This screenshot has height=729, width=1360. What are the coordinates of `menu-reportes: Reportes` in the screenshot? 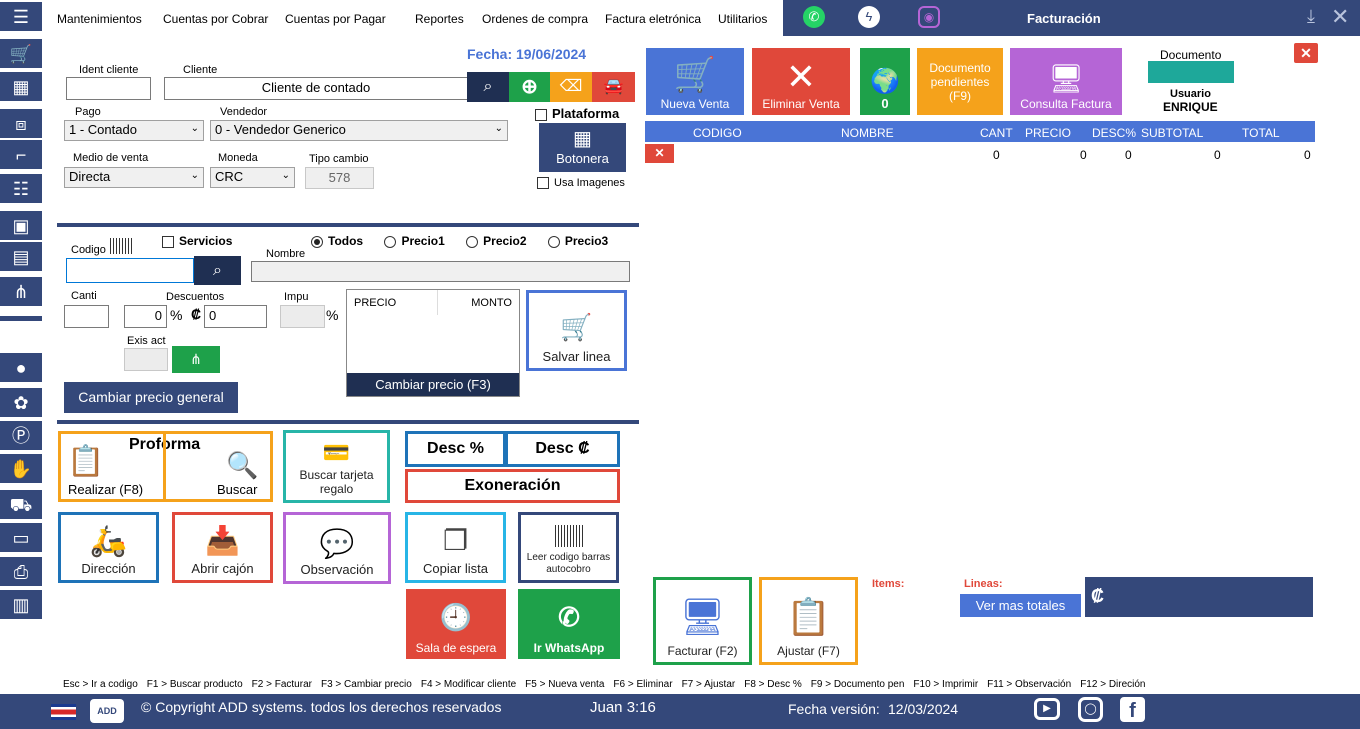 It's located at (439, 19).